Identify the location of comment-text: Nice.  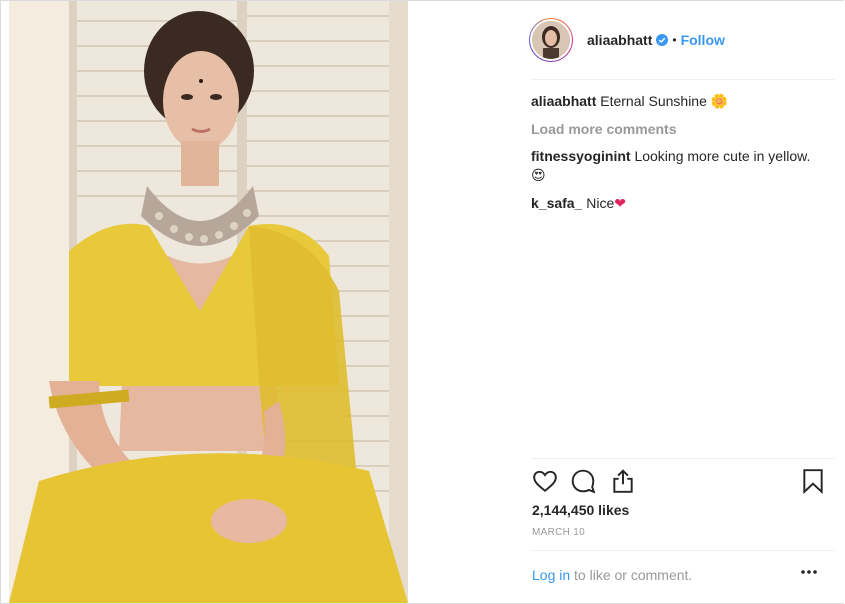
(600, 203).